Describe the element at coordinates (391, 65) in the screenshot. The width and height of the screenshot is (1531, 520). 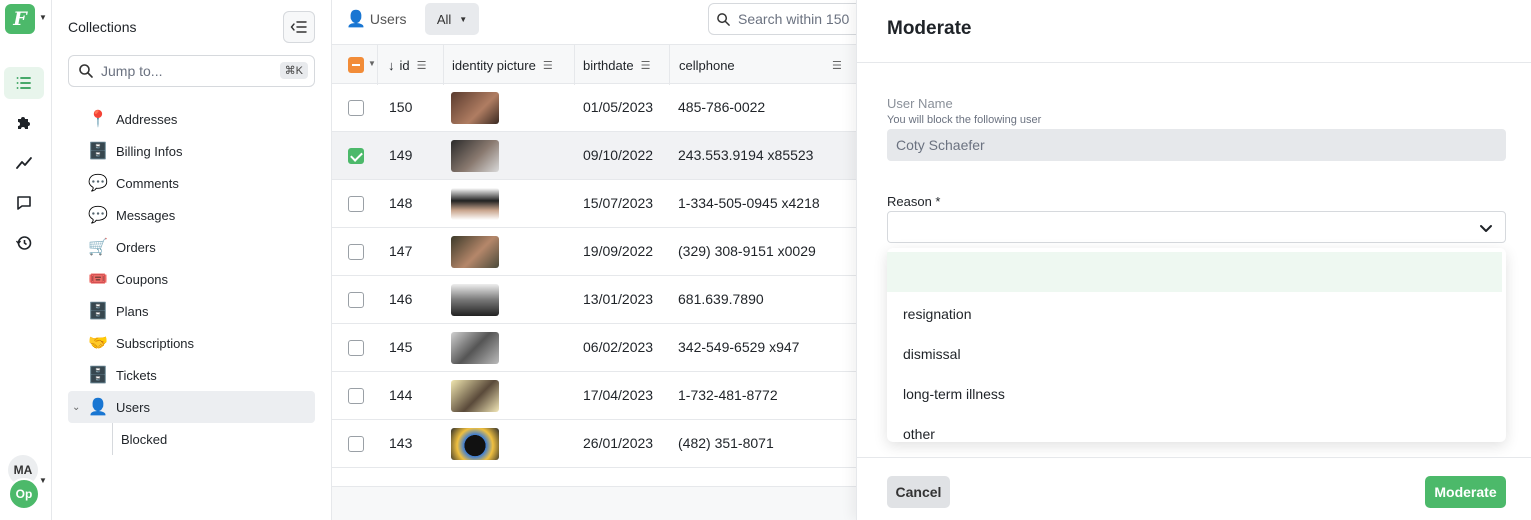
I see `sort-desc-icon: ↓` at that location.